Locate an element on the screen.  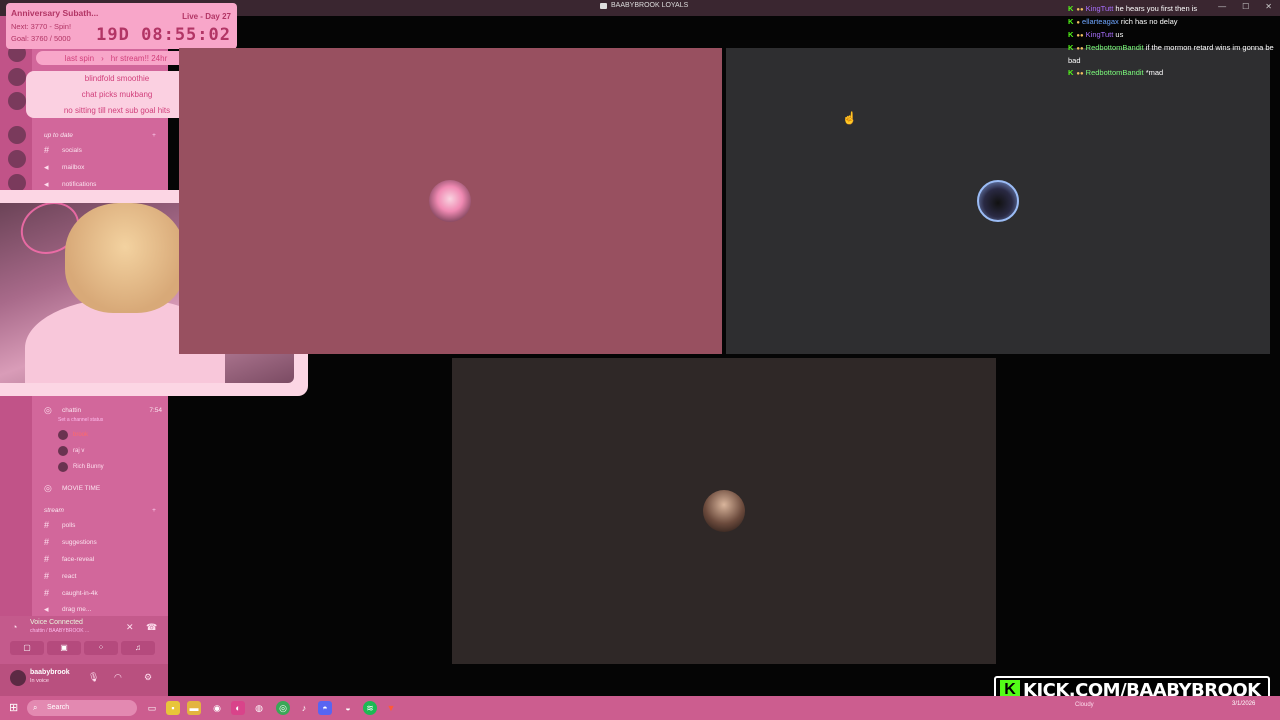
channel-label: face-reveal is located at coordinates (78, 559).